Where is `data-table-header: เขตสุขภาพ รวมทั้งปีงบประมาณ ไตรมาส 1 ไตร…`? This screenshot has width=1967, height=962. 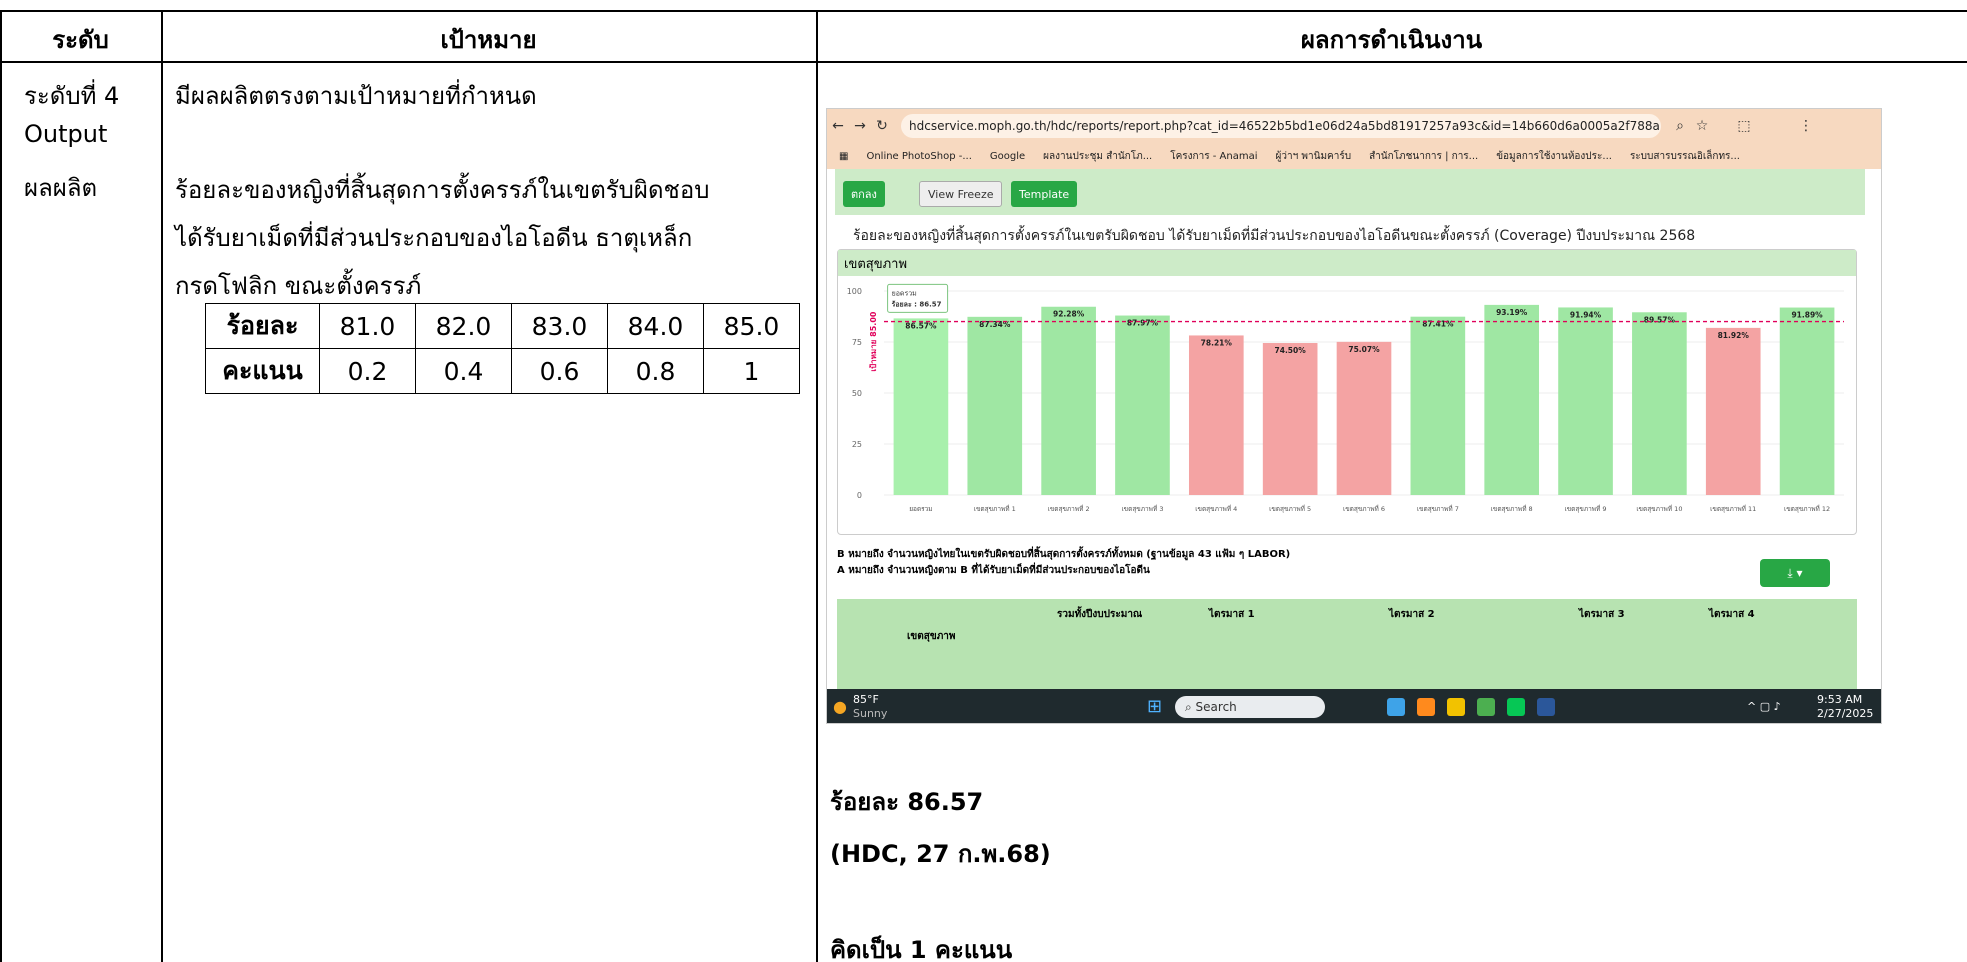
data-table-header: เขตสุขภาพ รวมทั้งปีงบประมาณ ไตรมาส 1 ไตร… is located at coordinates (1347, 644).